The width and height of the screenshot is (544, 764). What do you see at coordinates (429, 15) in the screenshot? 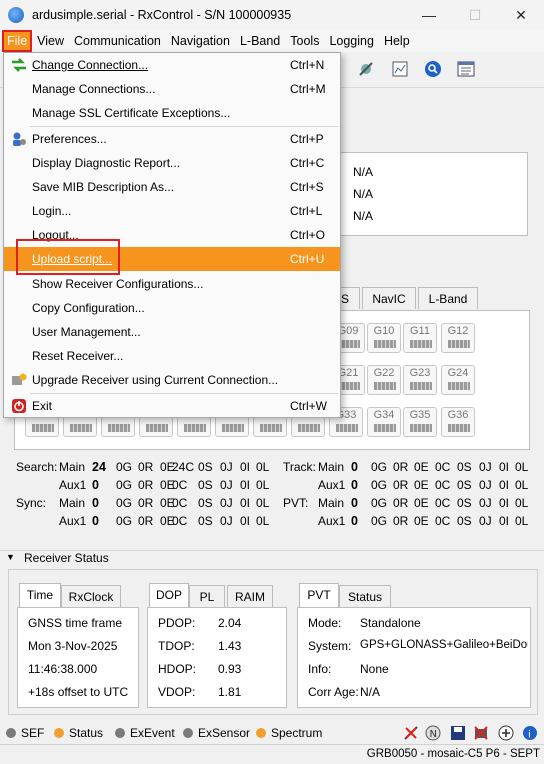
I see `minimize-button: —` at bounding box center [429, 15].